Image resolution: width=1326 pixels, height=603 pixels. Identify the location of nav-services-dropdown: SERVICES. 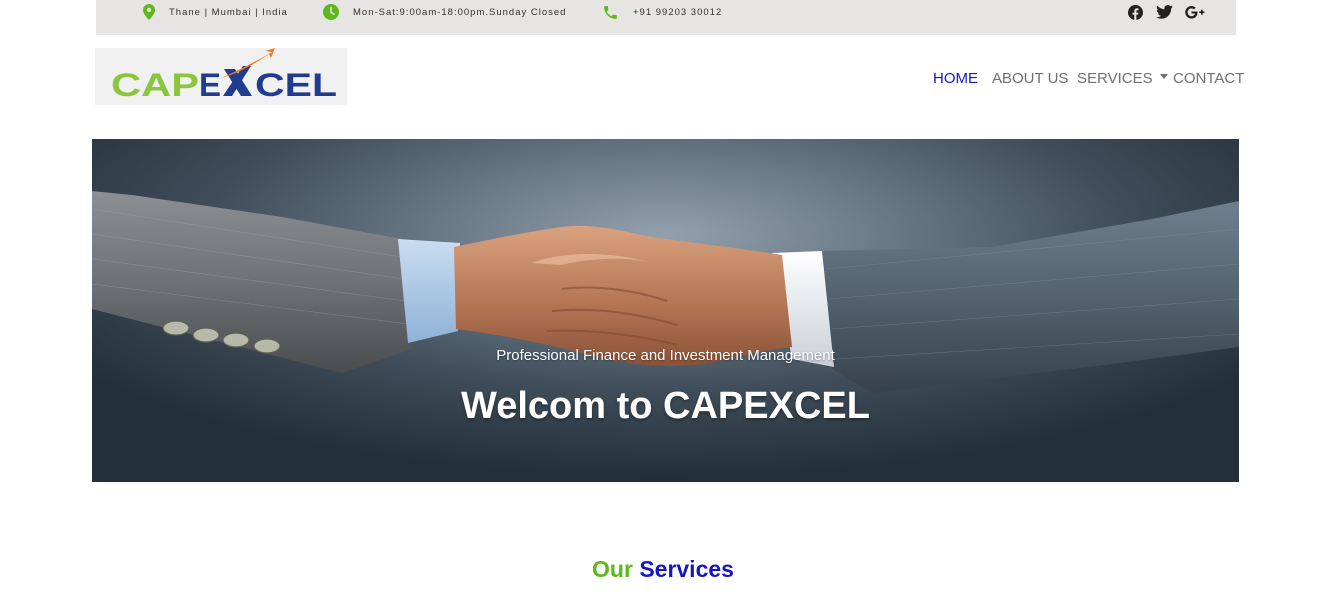
(1122, 78).